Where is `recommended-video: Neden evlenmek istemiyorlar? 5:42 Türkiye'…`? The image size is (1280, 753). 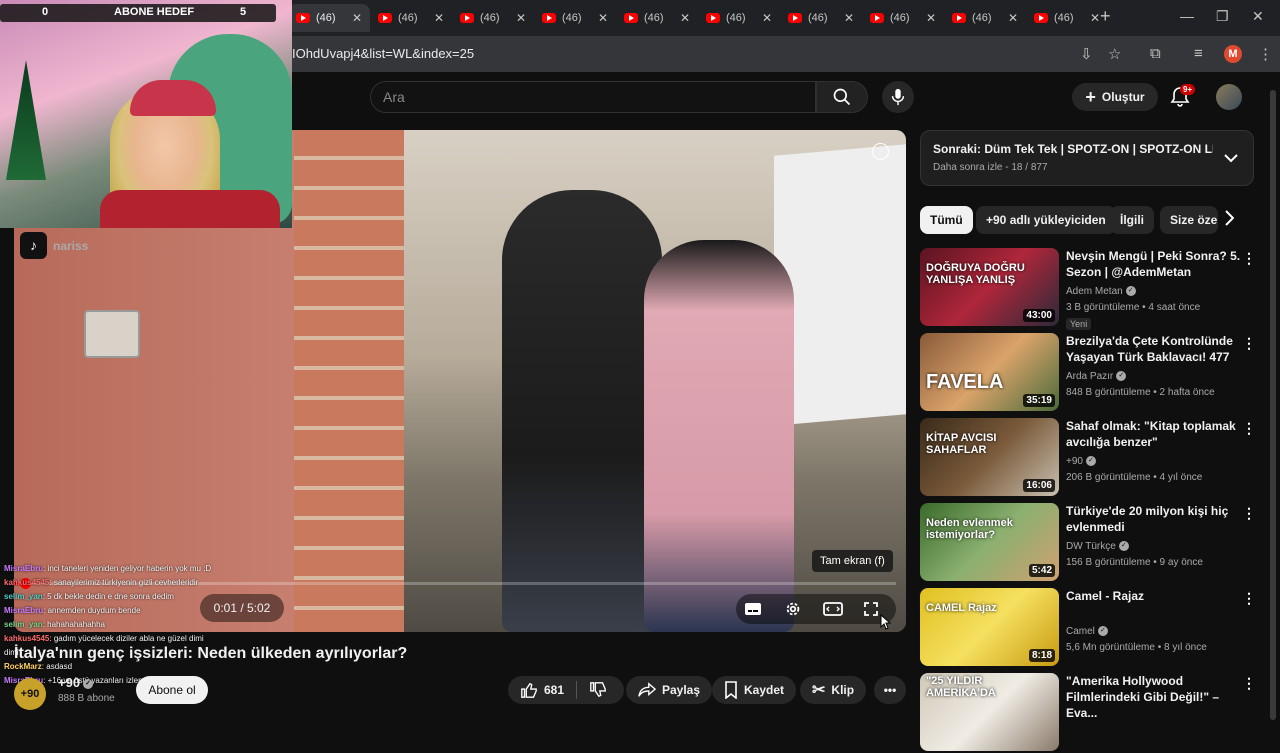 recommended-video: Neden evlenmek istemiyorlar? 5:42 Türkiye'… is located at coordinates (1090, 543).